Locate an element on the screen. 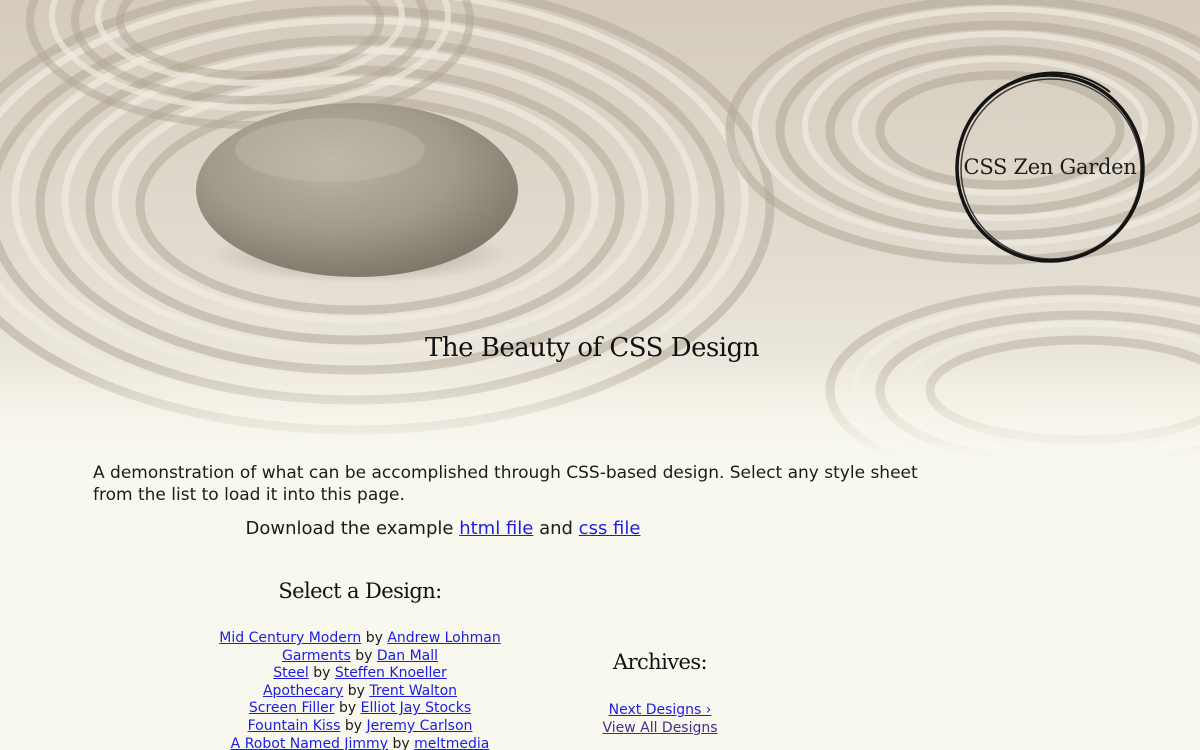 The image size is (1200, 750). next-designs-link: Next Designs › is located at coordinates (660, 710).